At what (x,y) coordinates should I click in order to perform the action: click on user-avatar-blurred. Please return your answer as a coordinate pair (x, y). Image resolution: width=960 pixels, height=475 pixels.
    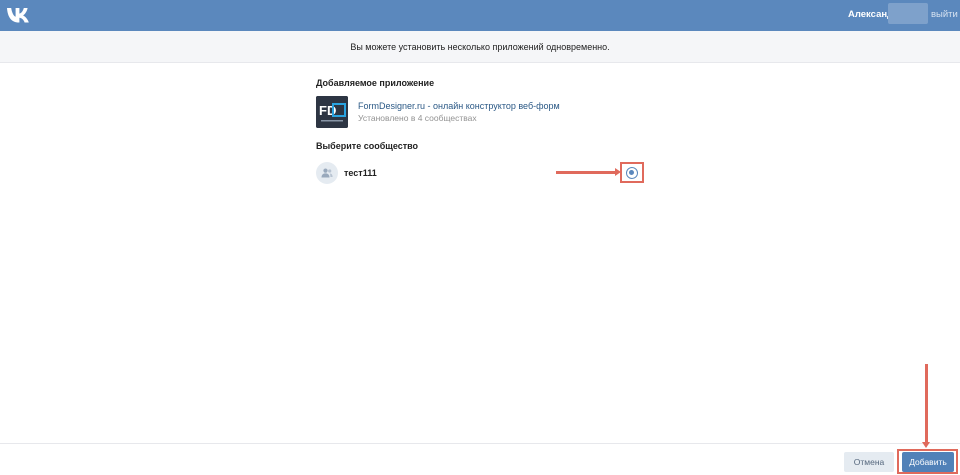
    Looking at the image, I should click on (908, 13).